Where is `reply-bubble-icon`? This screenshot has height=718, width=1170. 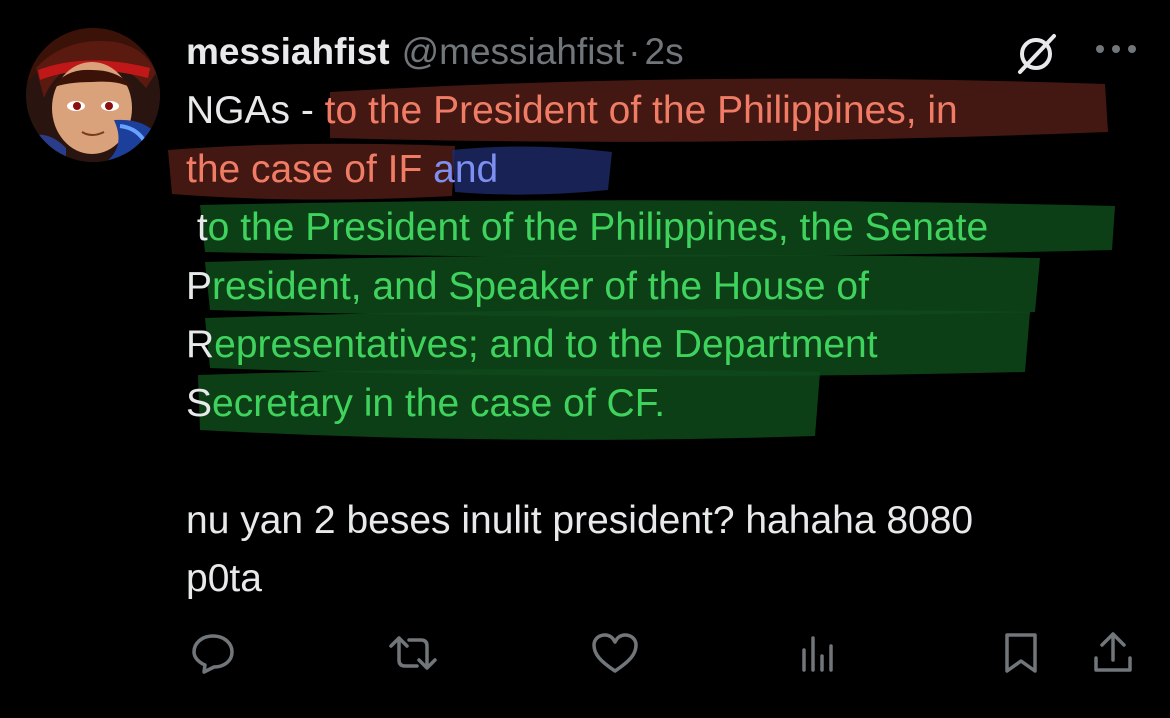 reply-bubble-icon is located at coordinates (213, 654).